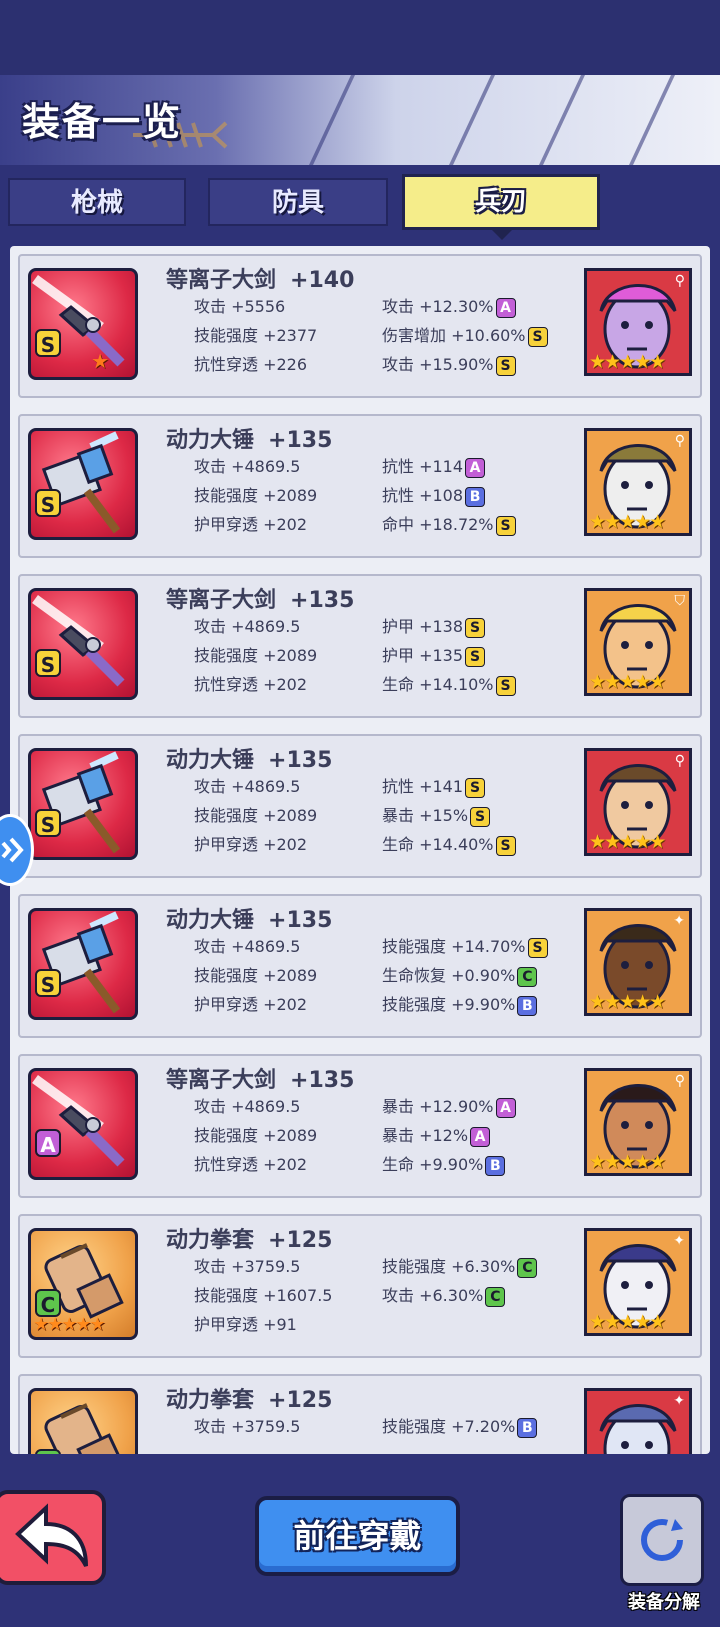 This screenshot has height=1627, width=720. Describe the element at coordinates (366, 337) in the screenshot. I see `damage-boost-icon` at that location.